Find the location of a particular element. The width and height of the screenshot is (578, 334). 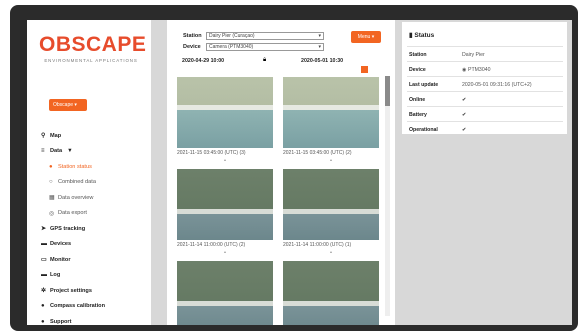

sidebar-item-label: Compass calibration is located at coordinates (78, 306).